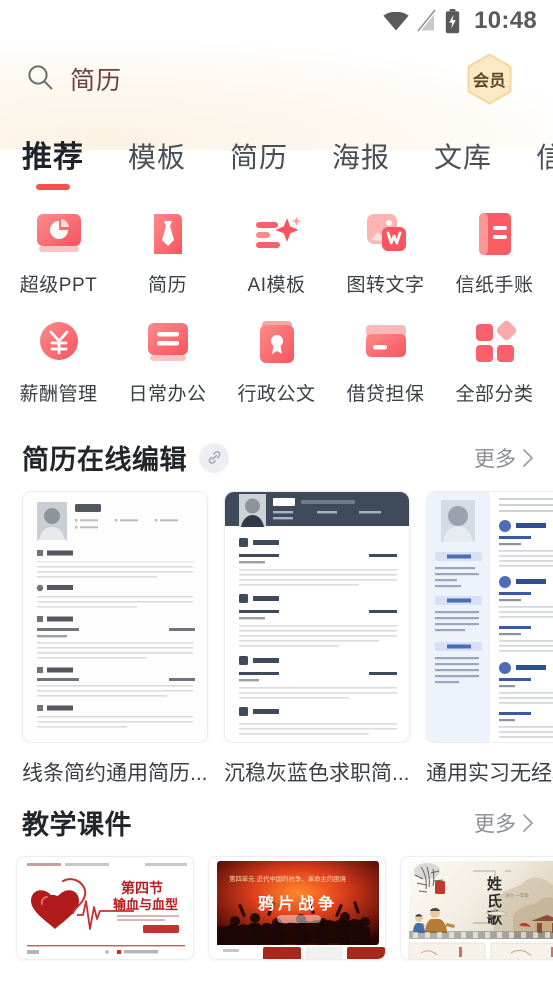 This screenshot has height=983, width=553. I want to click on category-行政公文: 行政公文, so click(276, 362).